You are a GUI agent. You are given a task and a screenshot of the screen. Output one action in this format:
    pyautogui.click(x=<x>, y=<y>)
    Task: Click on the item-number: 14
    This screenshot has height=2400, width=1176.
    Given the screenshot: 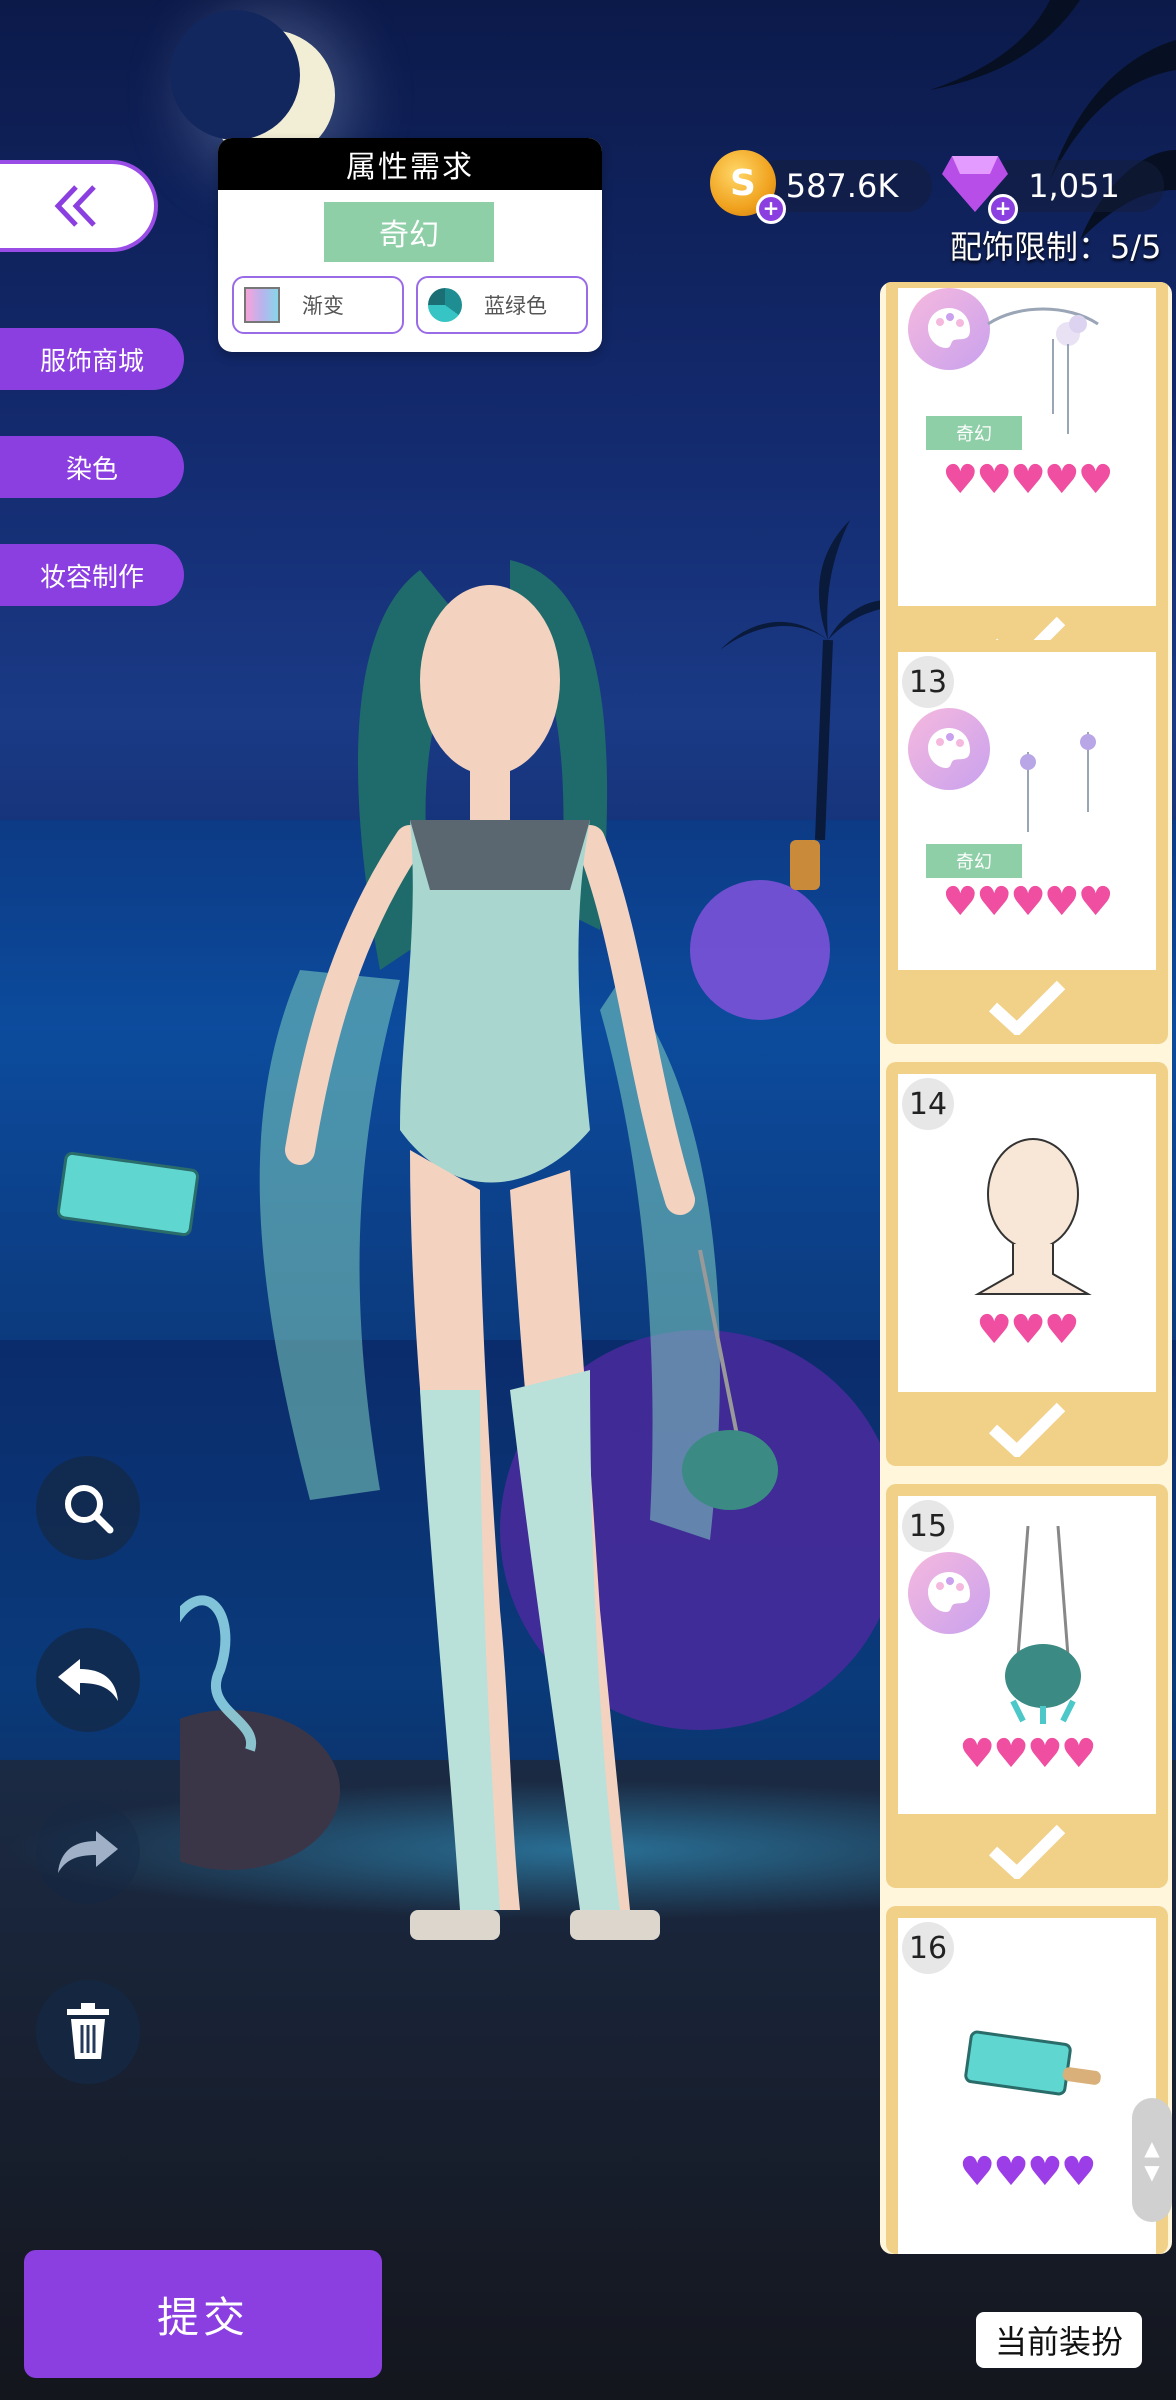 What is the action you would take?
    pyautogui.click(x=928, y=1104)
    